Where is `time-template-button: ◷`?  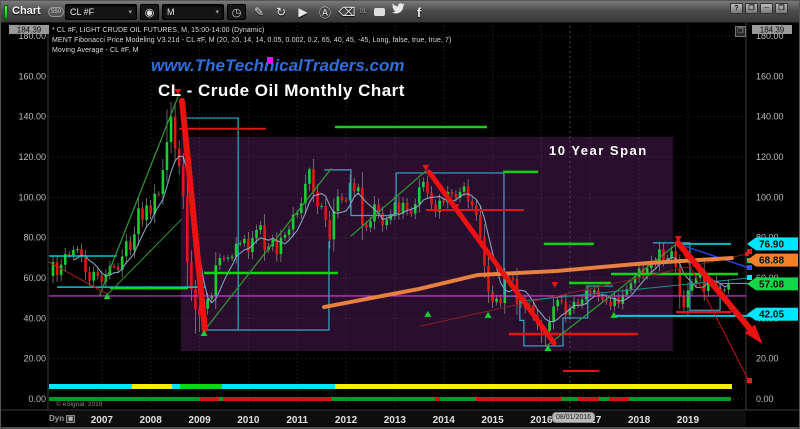
time-template-button: ◷ is located at coordinates (236, 12).